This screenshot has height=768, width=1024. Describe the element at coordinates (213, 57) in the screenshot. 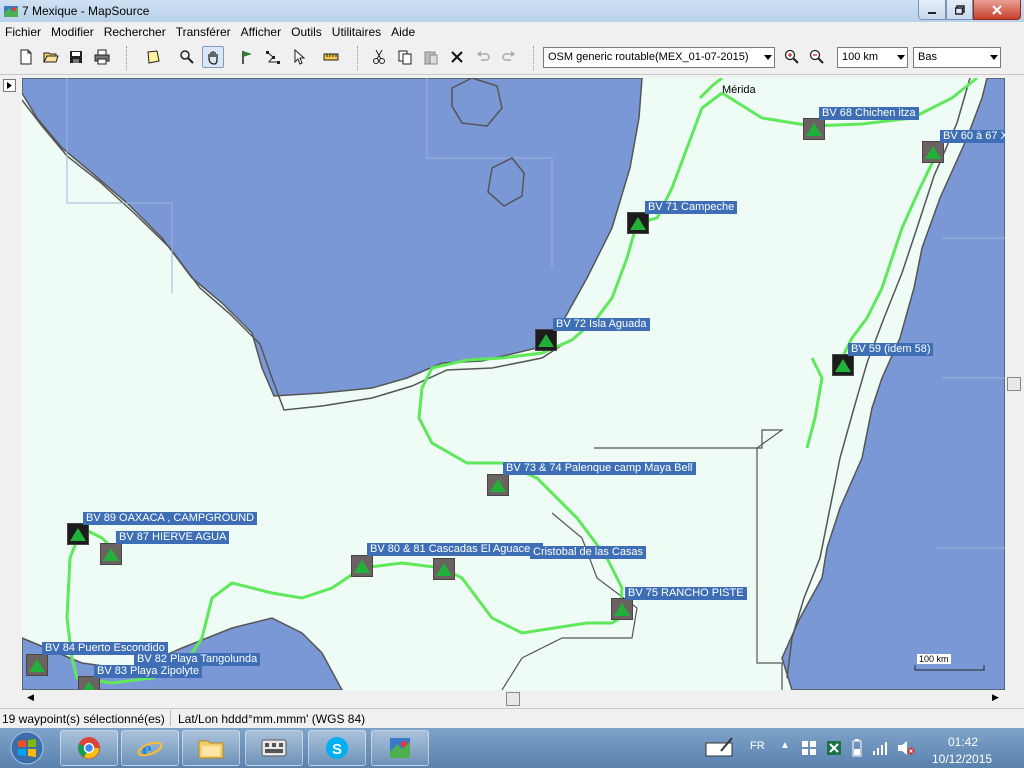

I see `pan-tool` at that location.